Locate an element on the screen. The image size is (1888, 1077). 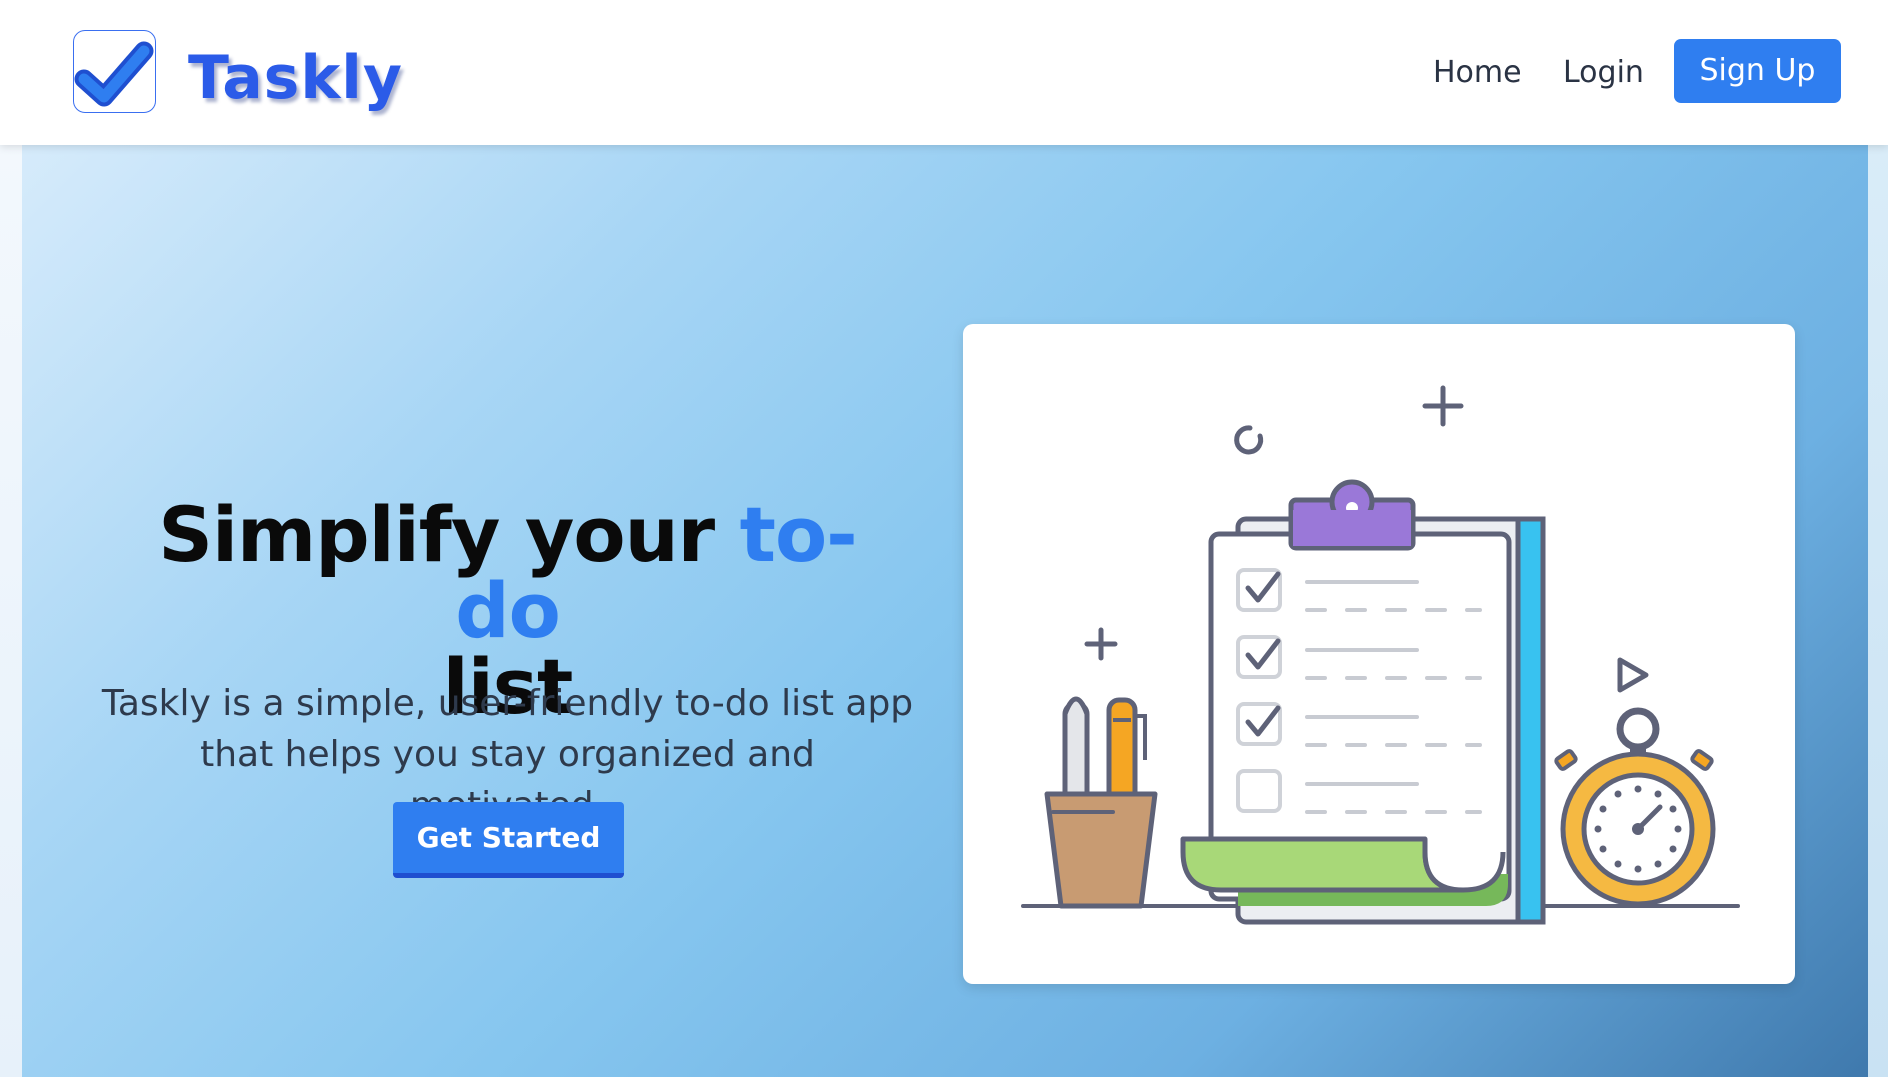
checkmark-icon is located at coordinates (114, 74).